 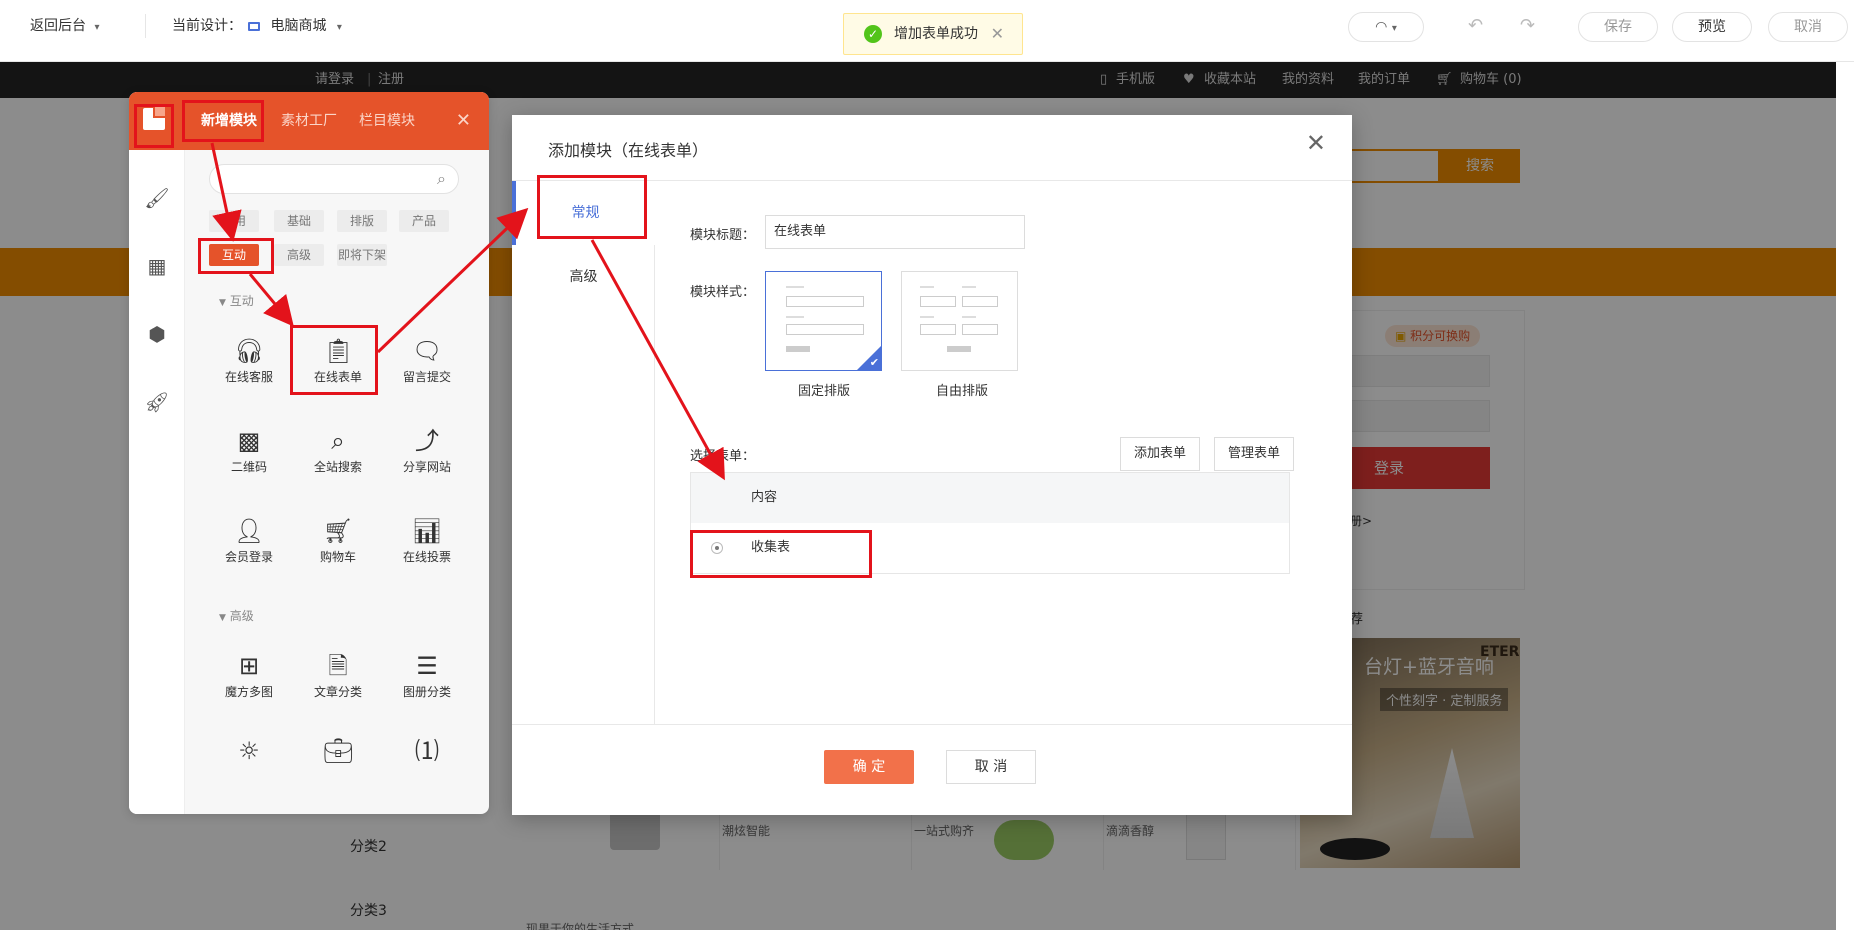 What do you see at coordinates (249, 351) in the screenshot?
I see `headset-icon: 🎧︎` at bounding box center [249, 351].